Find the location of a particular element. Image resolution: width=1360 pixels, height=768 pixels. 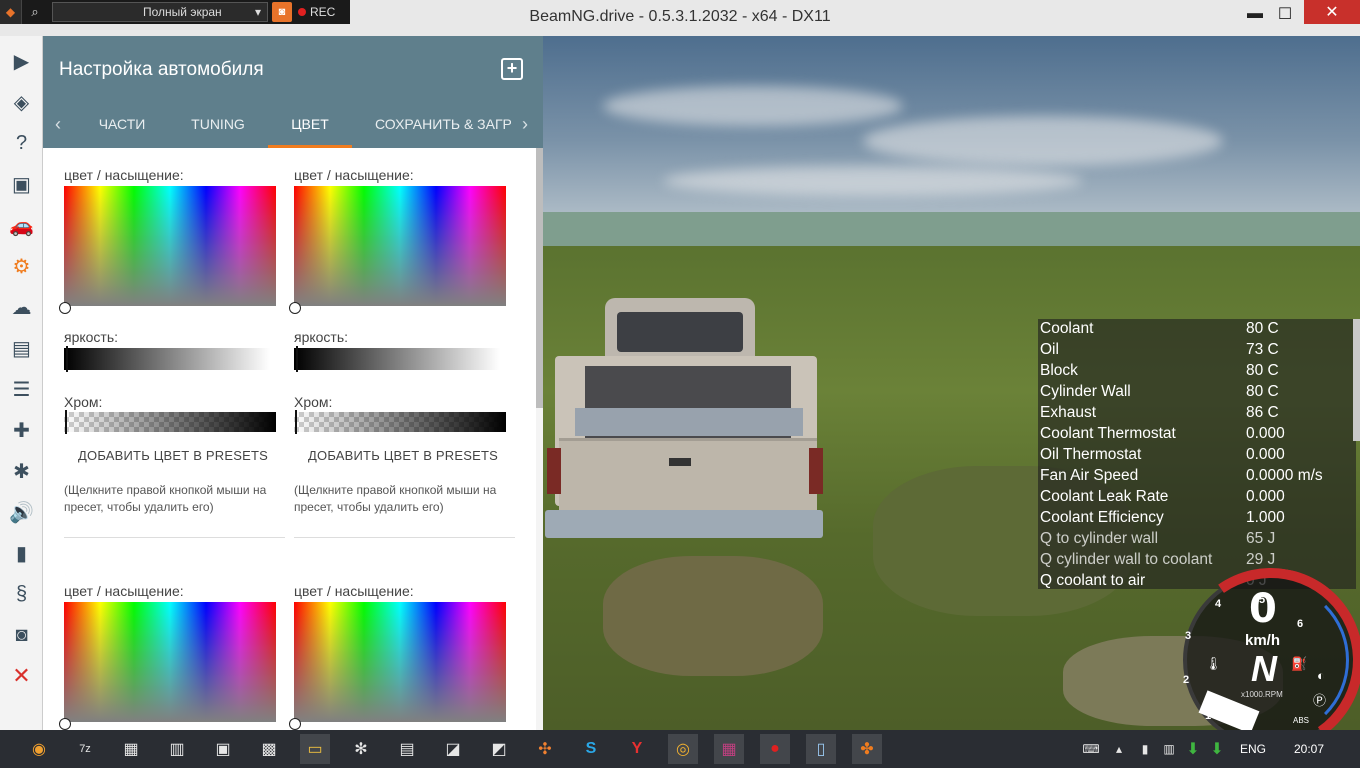

puzzle-icon: ✚ is located at coordinates (21, 430).